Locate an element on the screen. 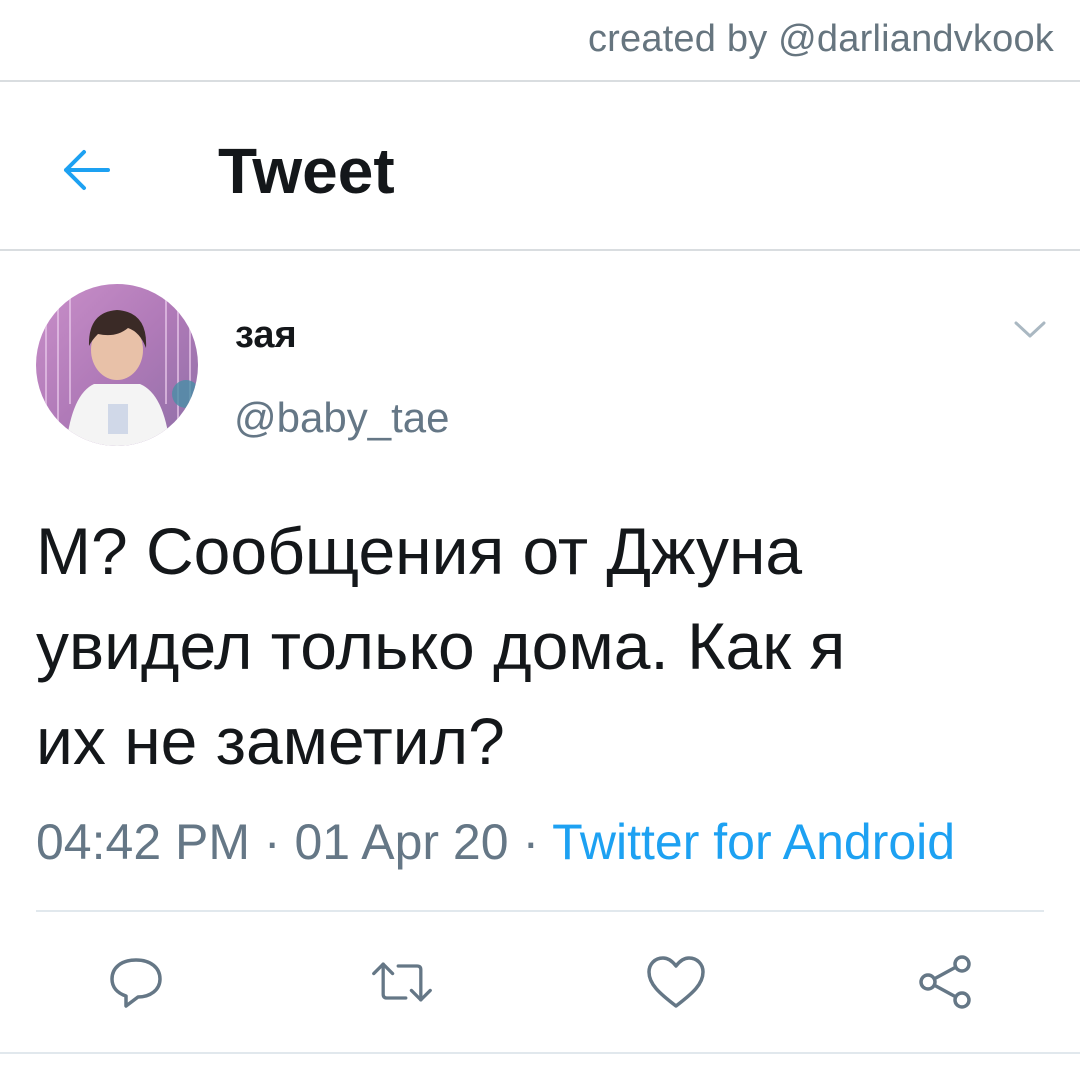  author-handle: @baby_tae is located at coordinates (341, 418).